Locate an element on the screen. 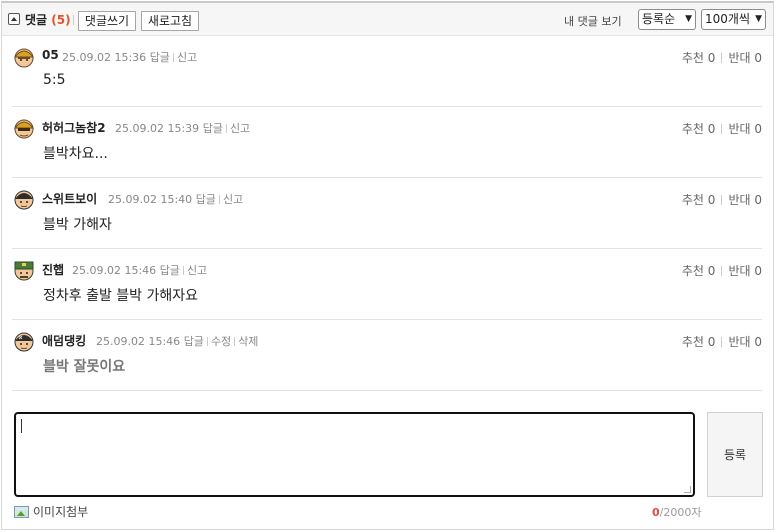  write-comment-button: 댓글쓰기 is located at coordinates (107, 21).